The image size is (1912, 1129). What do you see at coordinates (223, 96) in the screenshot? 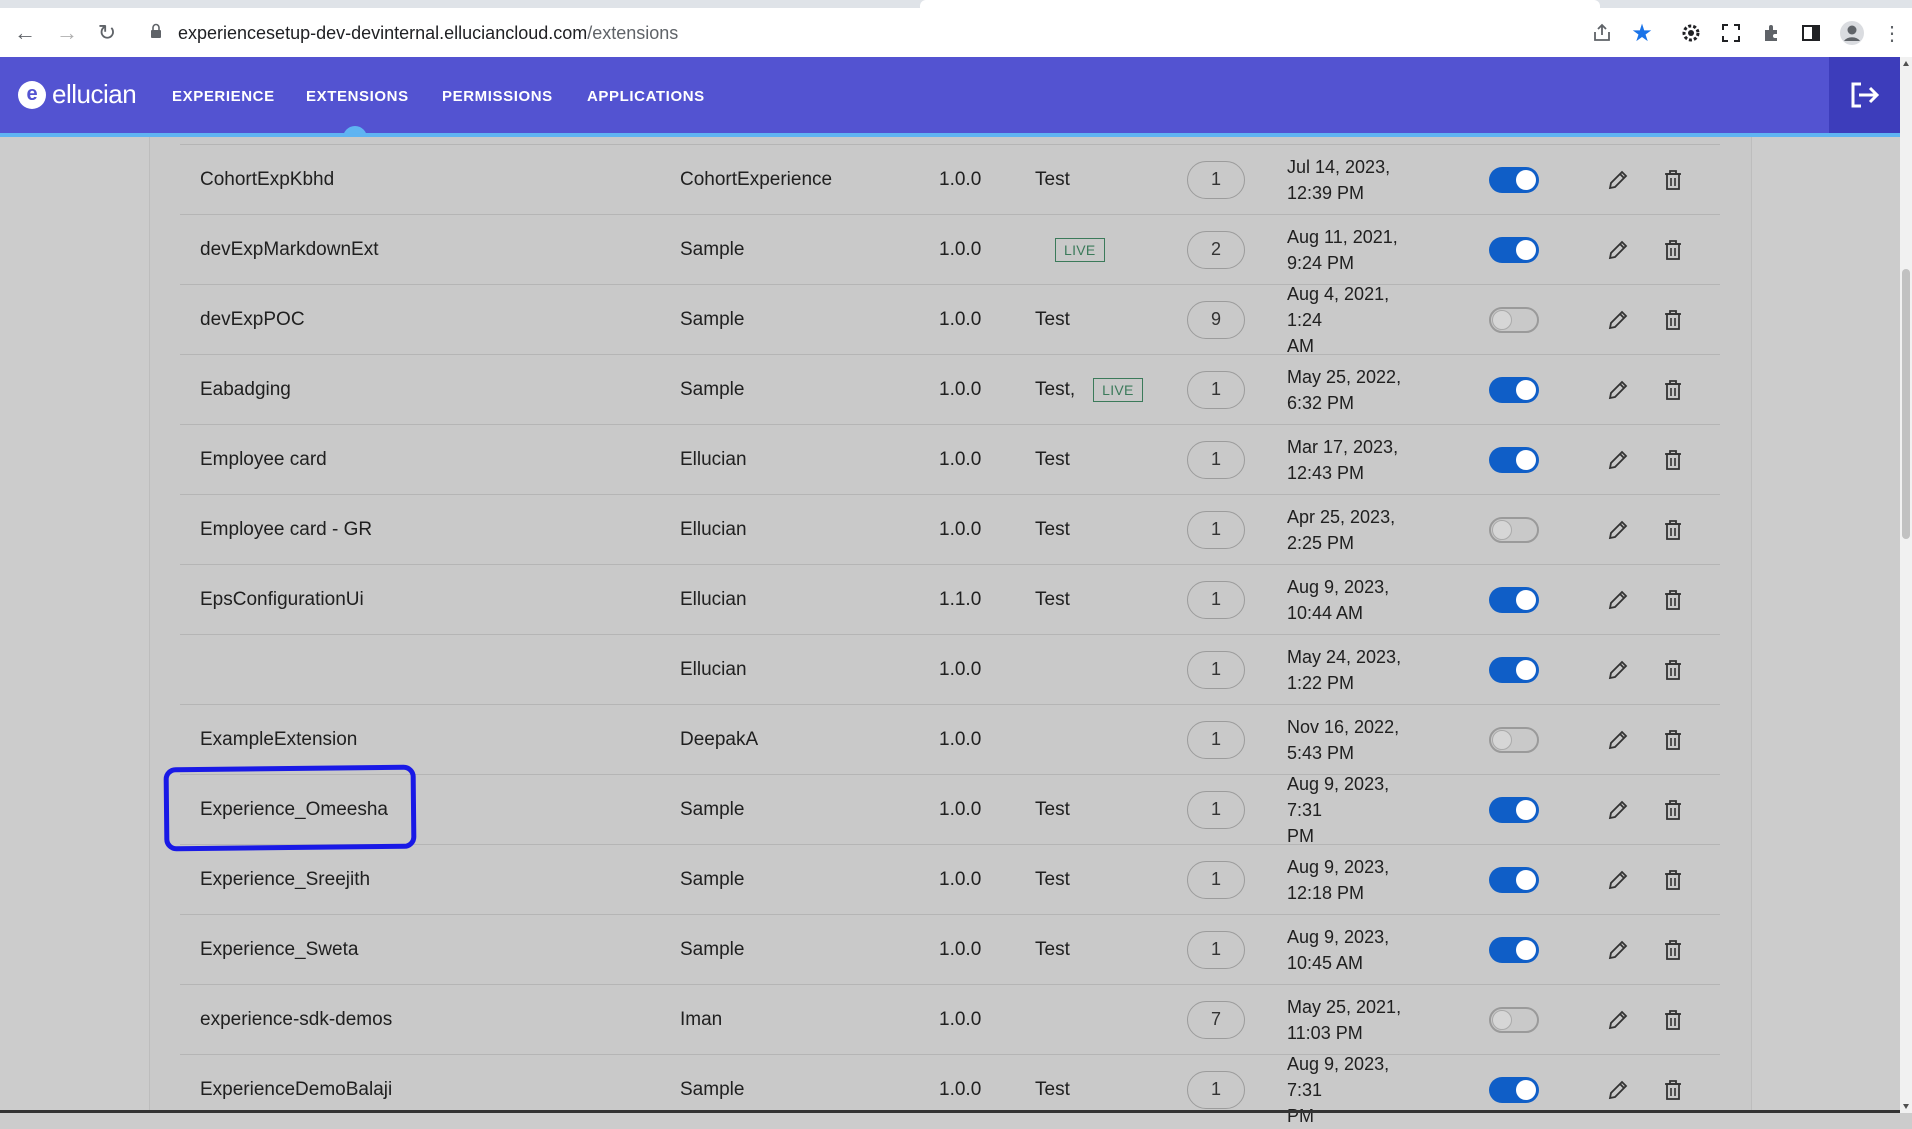
I see `nav-tab-experience: EXPERIENCE` at bounding box center [223, 96].